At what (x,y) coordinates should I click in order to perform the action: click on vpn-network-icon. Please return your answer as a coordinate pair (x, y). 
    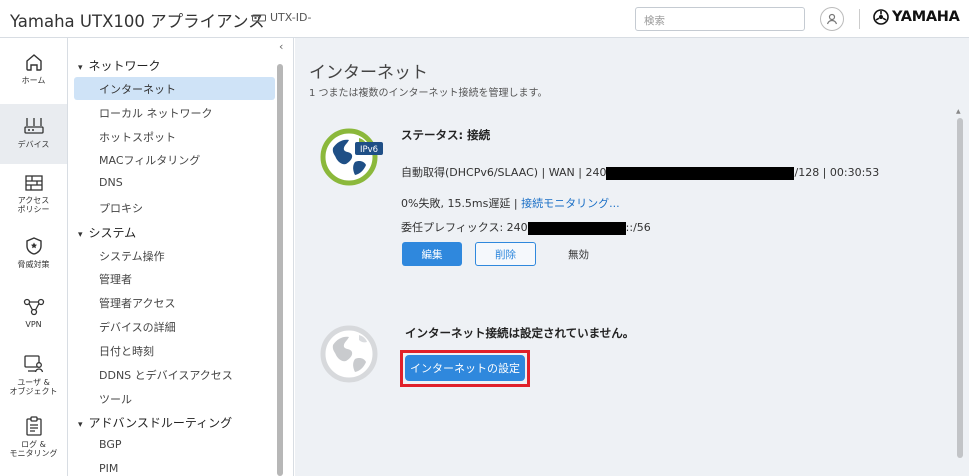
    Looking at the image, I should click on (33, 307).